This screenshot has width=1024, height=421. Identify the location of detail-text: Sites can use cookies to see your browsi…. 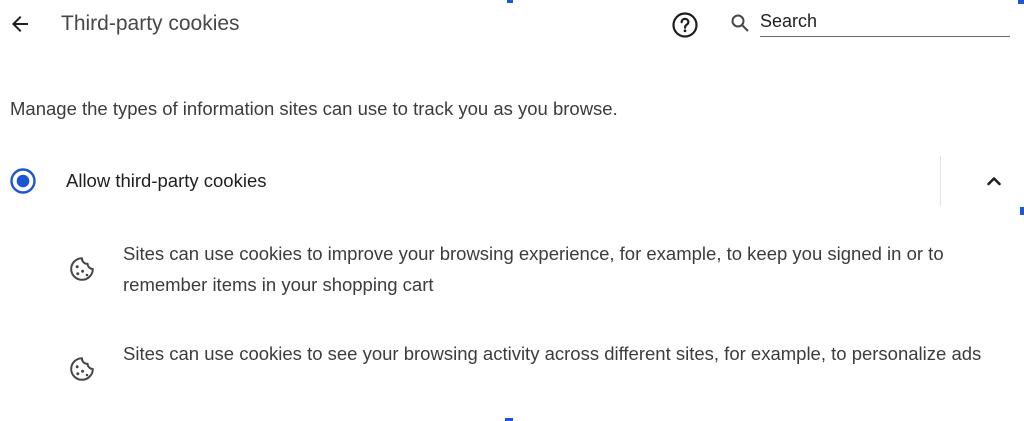
(552, 353).